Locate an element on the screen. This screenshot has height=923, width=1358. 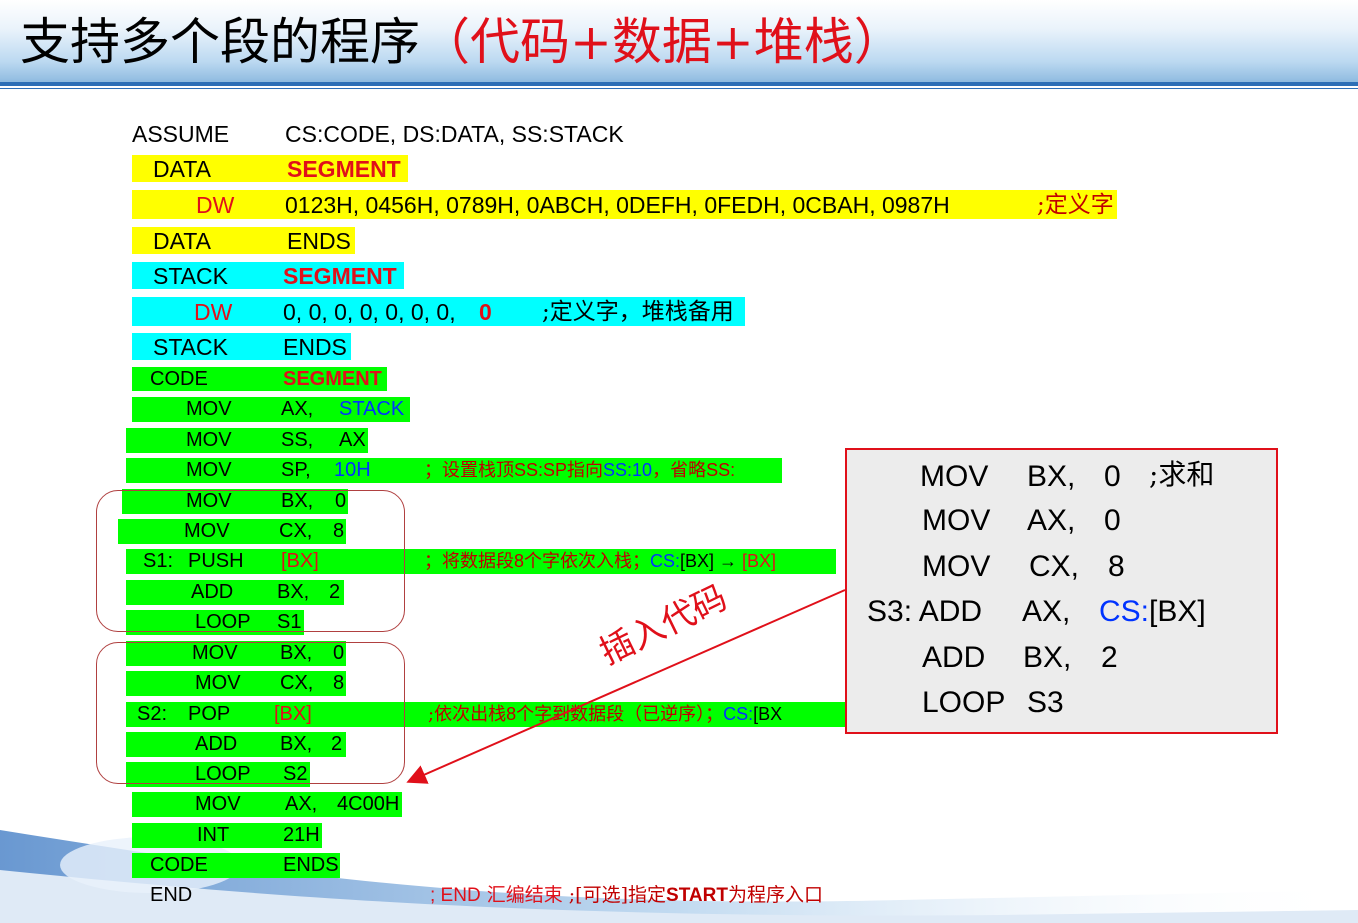
stack-dw-keyword: DW is located at coordinates (213, 312).